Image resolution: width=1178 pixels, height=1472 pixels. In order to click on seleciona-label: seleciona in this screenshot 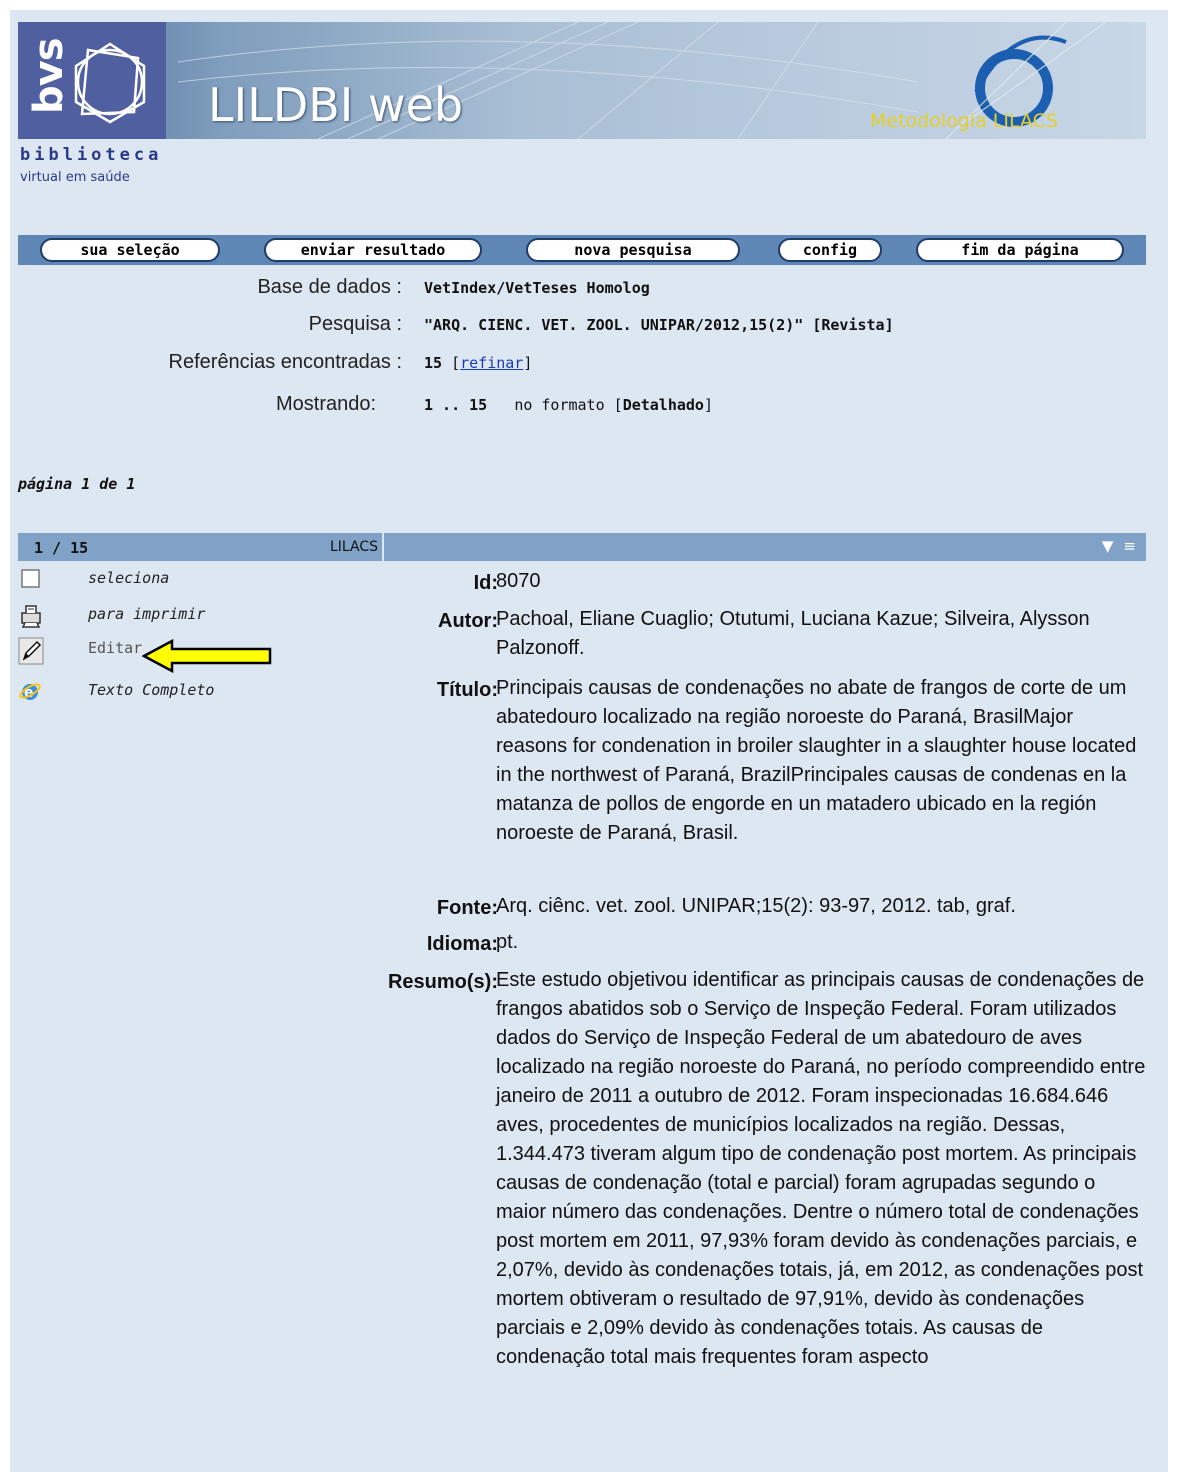, I will do `click(128, 578)`.